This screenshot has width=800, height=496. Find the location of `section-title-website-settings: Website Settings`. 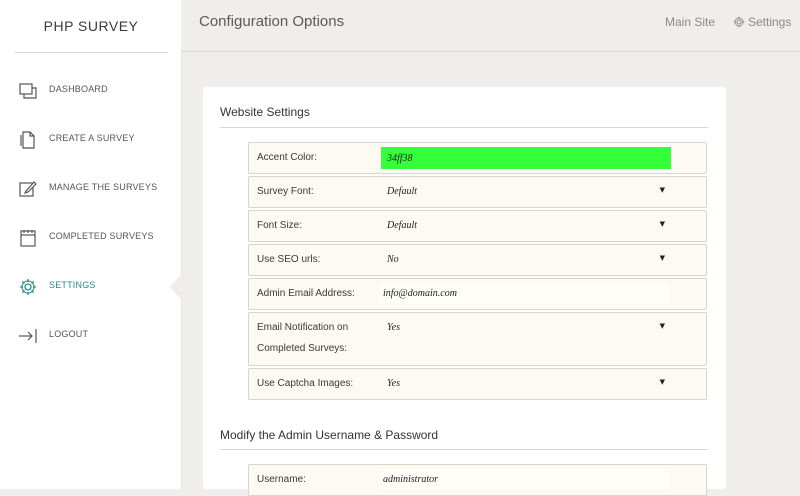

section-title-website-settings: Website Settings is located at coordinates (265, 112).